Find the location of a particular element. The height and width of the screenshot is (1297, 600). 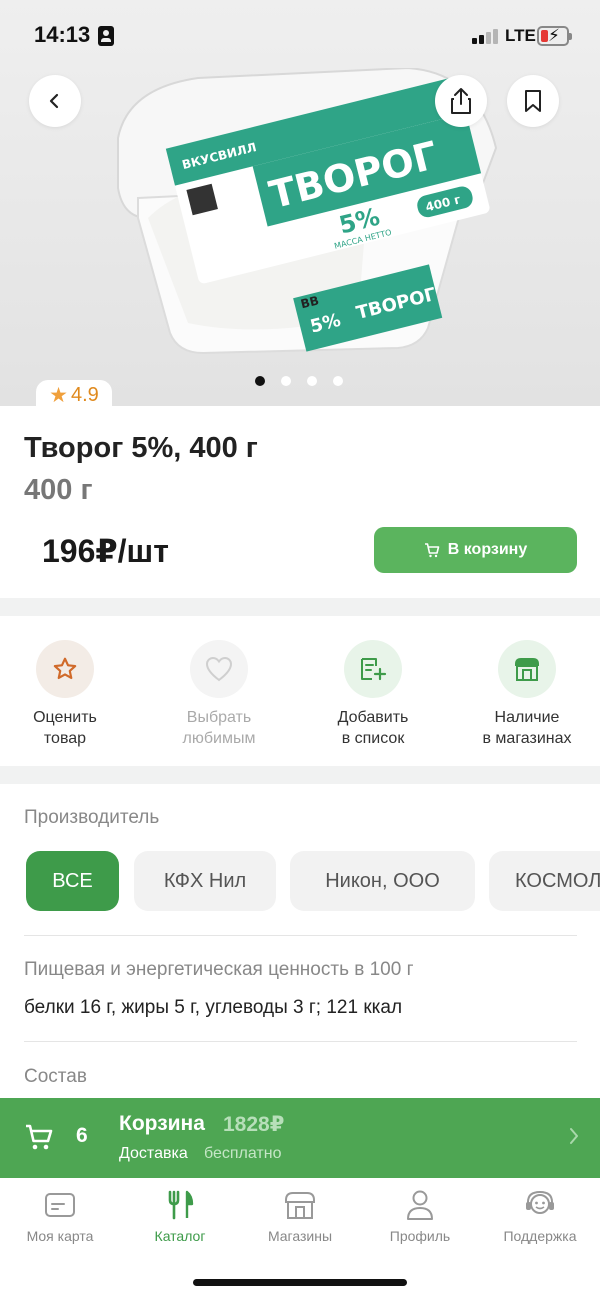

rating-badge: ★ 4.9 is located at coordinates (74, 395).